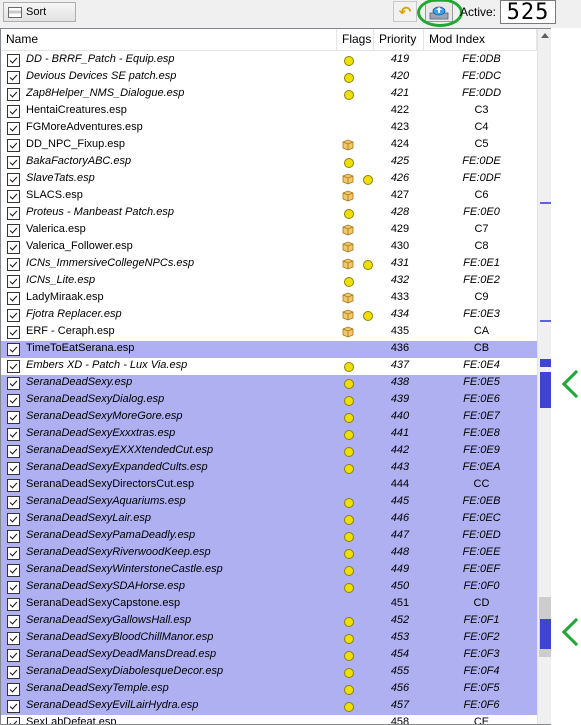 The image size is (581, 725). Describe the element at coordinates (269, 706) in the screenshot. I see `list-item: SeranaDeadSexyEvilLairHydra.esp 457 FE:0F6` at that location.